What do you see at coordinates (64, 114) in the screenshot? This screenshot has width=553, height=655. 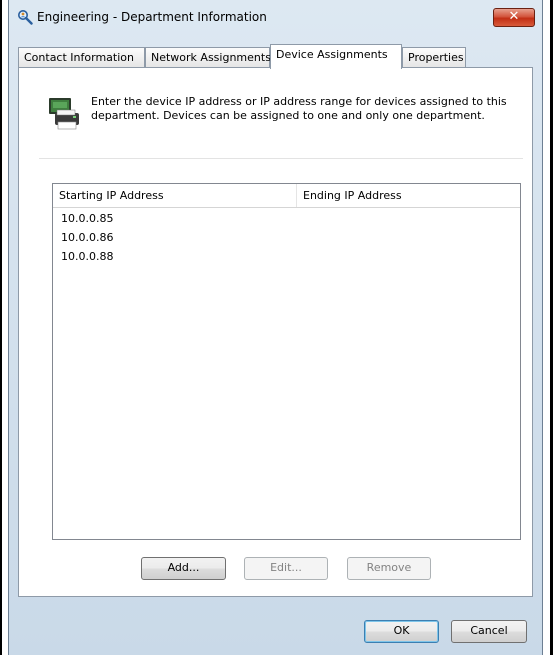 I see `printer-device-icon` at bounding box center [64, 114].